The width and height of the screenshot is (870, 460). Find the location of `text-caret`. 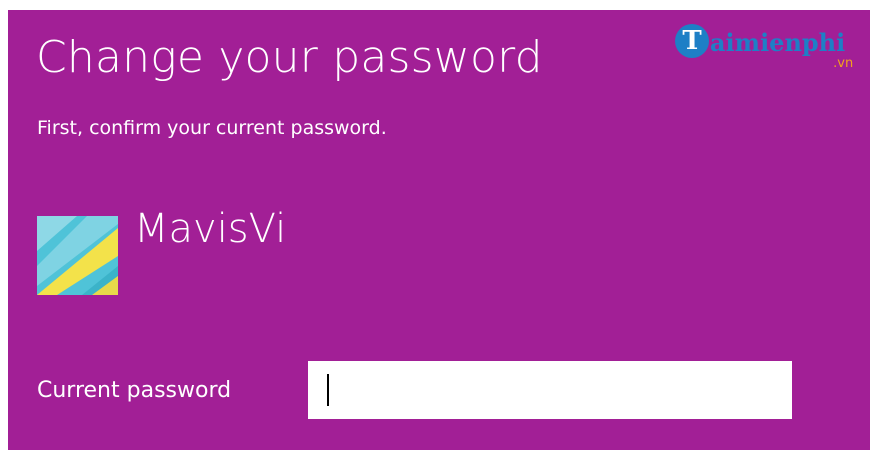

text-caret is located at coordinates (328, 390).